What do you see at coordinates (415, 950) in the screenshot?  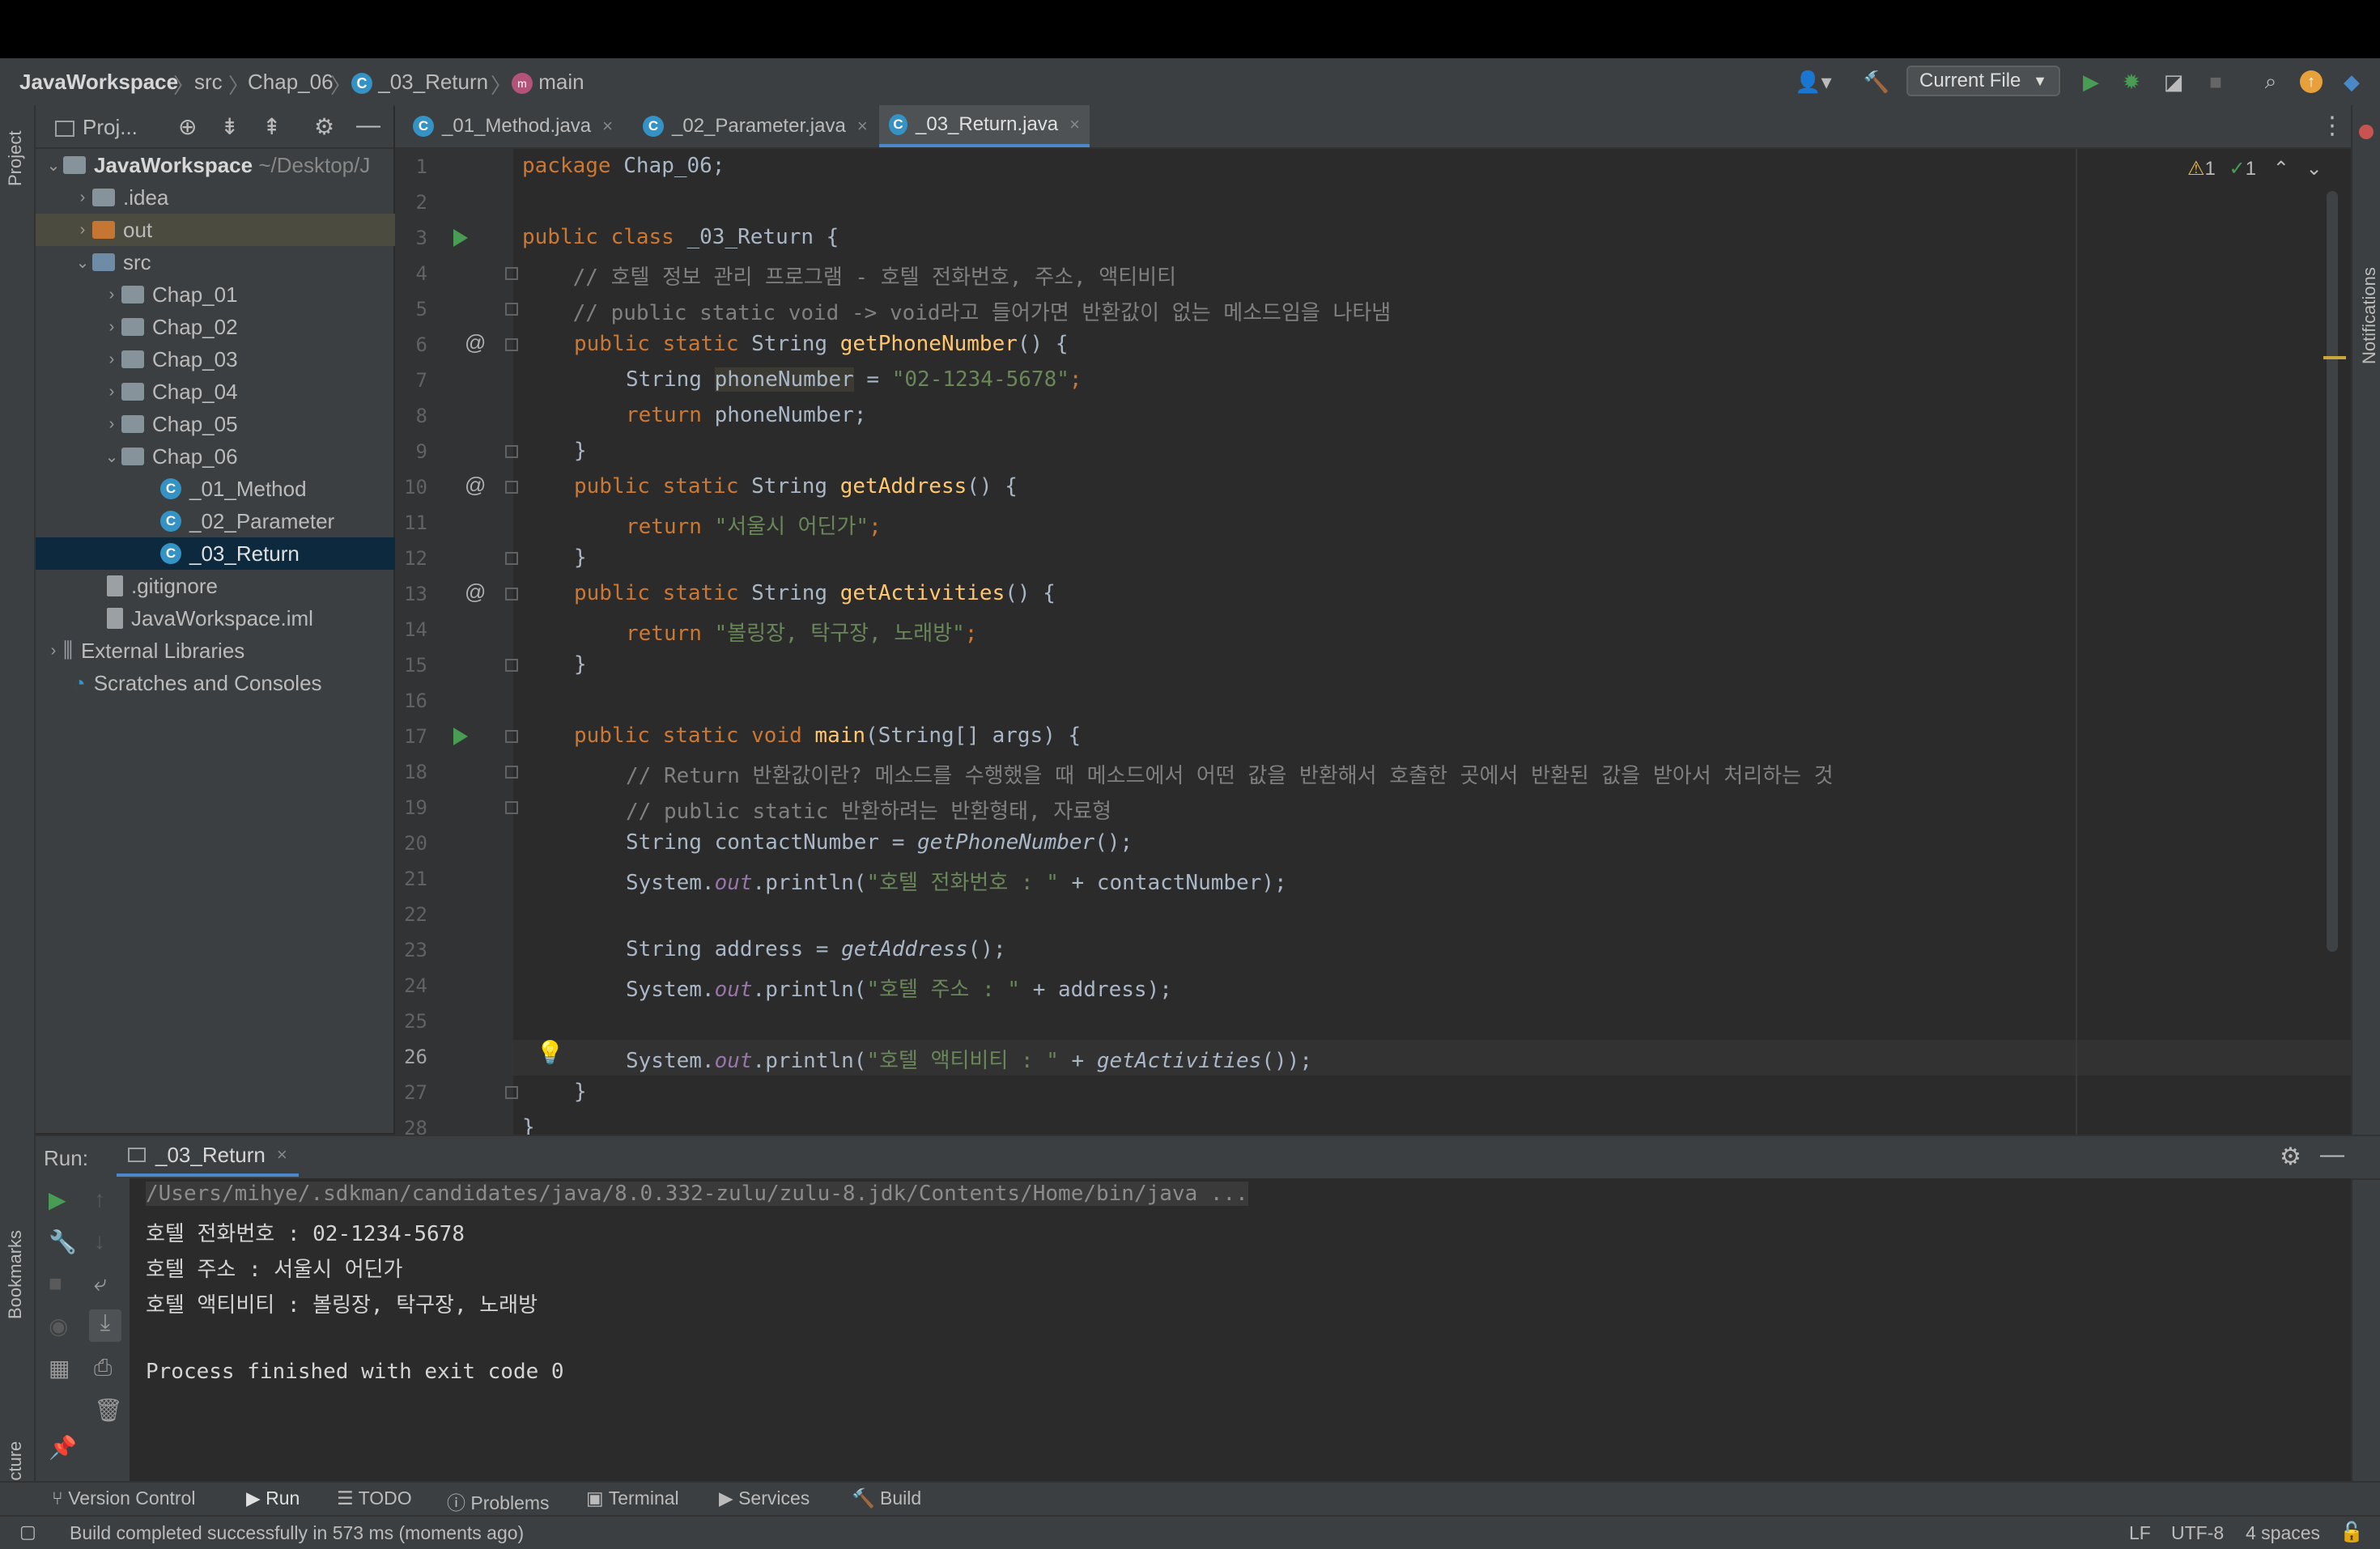 I see `line-number: 23` at bounding box center [415, 950].